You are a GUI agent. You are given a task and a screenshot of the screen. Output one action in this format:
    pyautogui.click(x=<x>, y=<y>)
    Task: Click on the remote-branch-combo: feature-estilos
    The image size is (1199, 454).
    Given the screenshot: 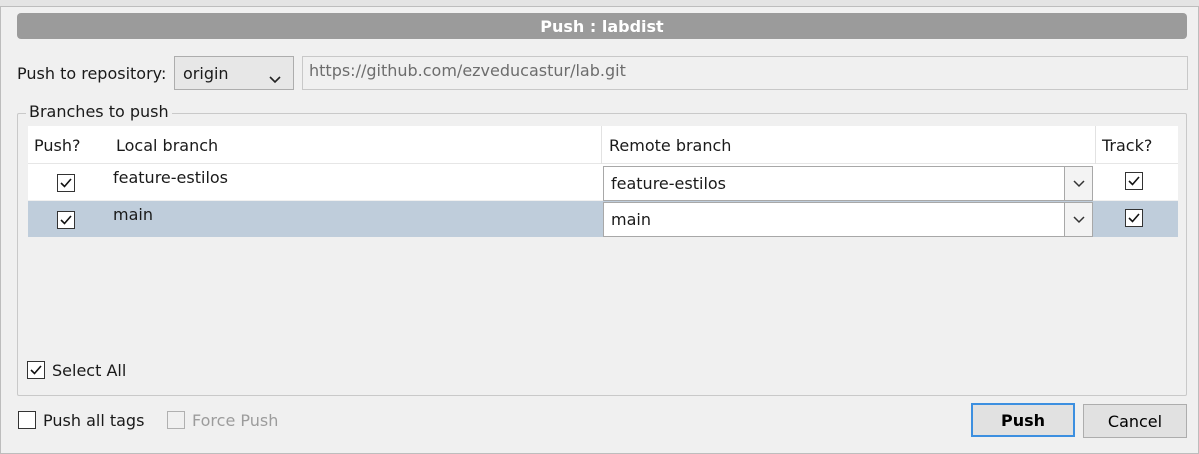 What is the action you would take?
    pyautogui.click(x=848, y=183)
    